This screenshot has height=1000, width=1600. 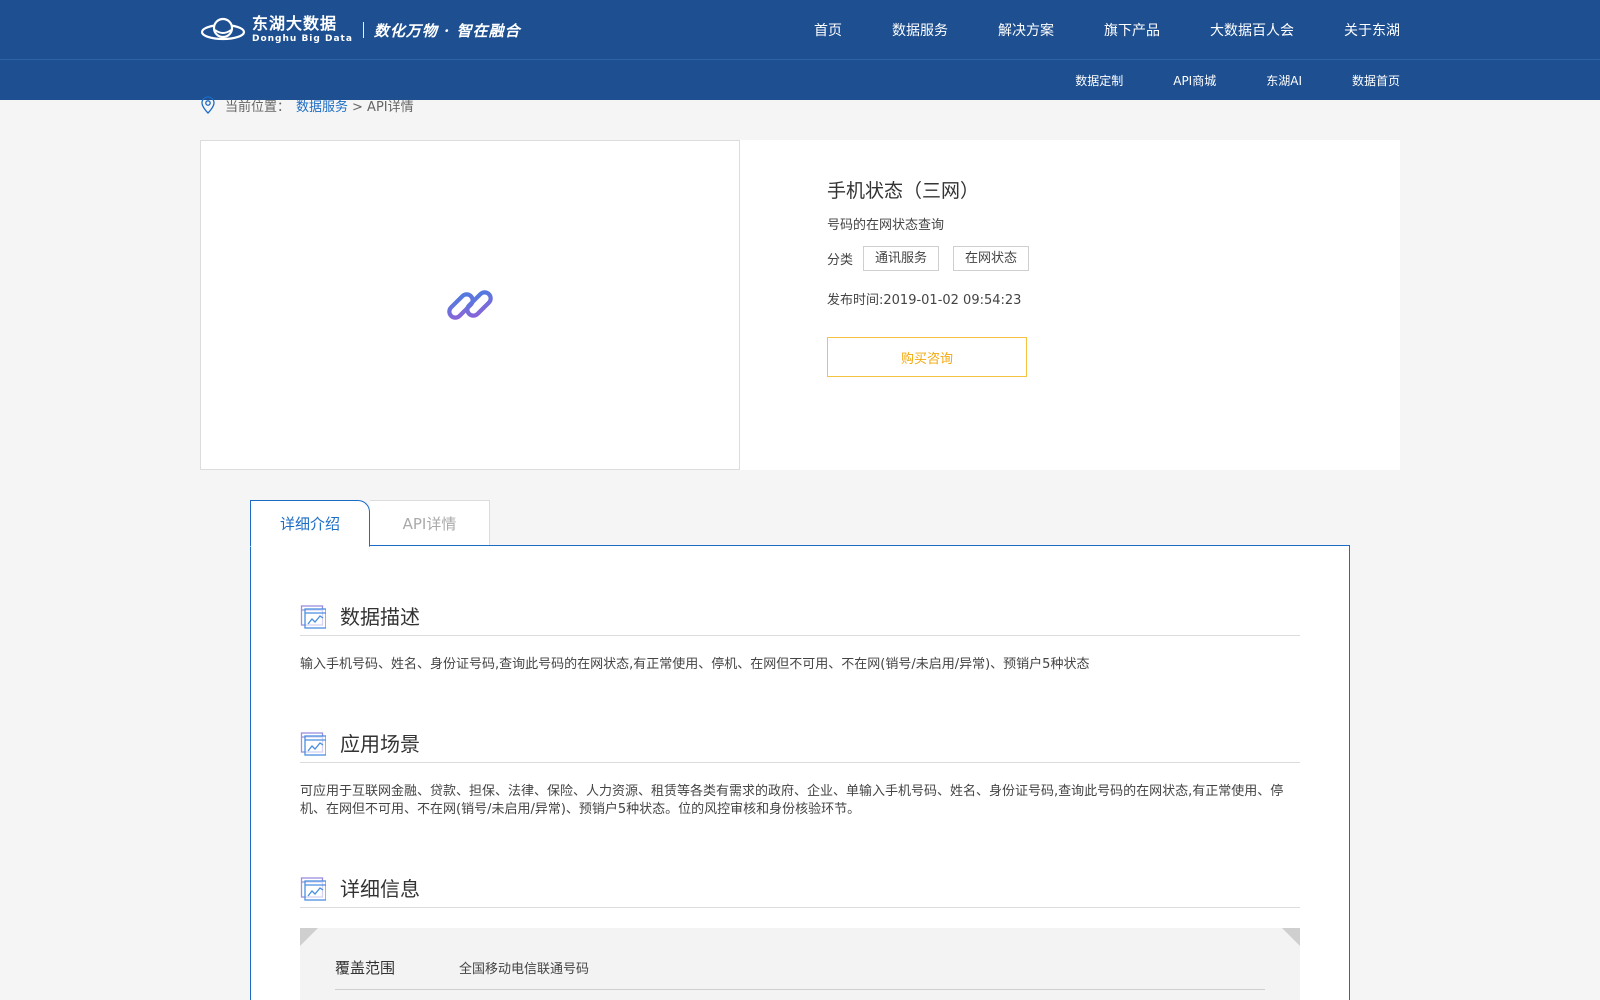 I want to click on section-header: 应用场景, so click(x=800, y=743).